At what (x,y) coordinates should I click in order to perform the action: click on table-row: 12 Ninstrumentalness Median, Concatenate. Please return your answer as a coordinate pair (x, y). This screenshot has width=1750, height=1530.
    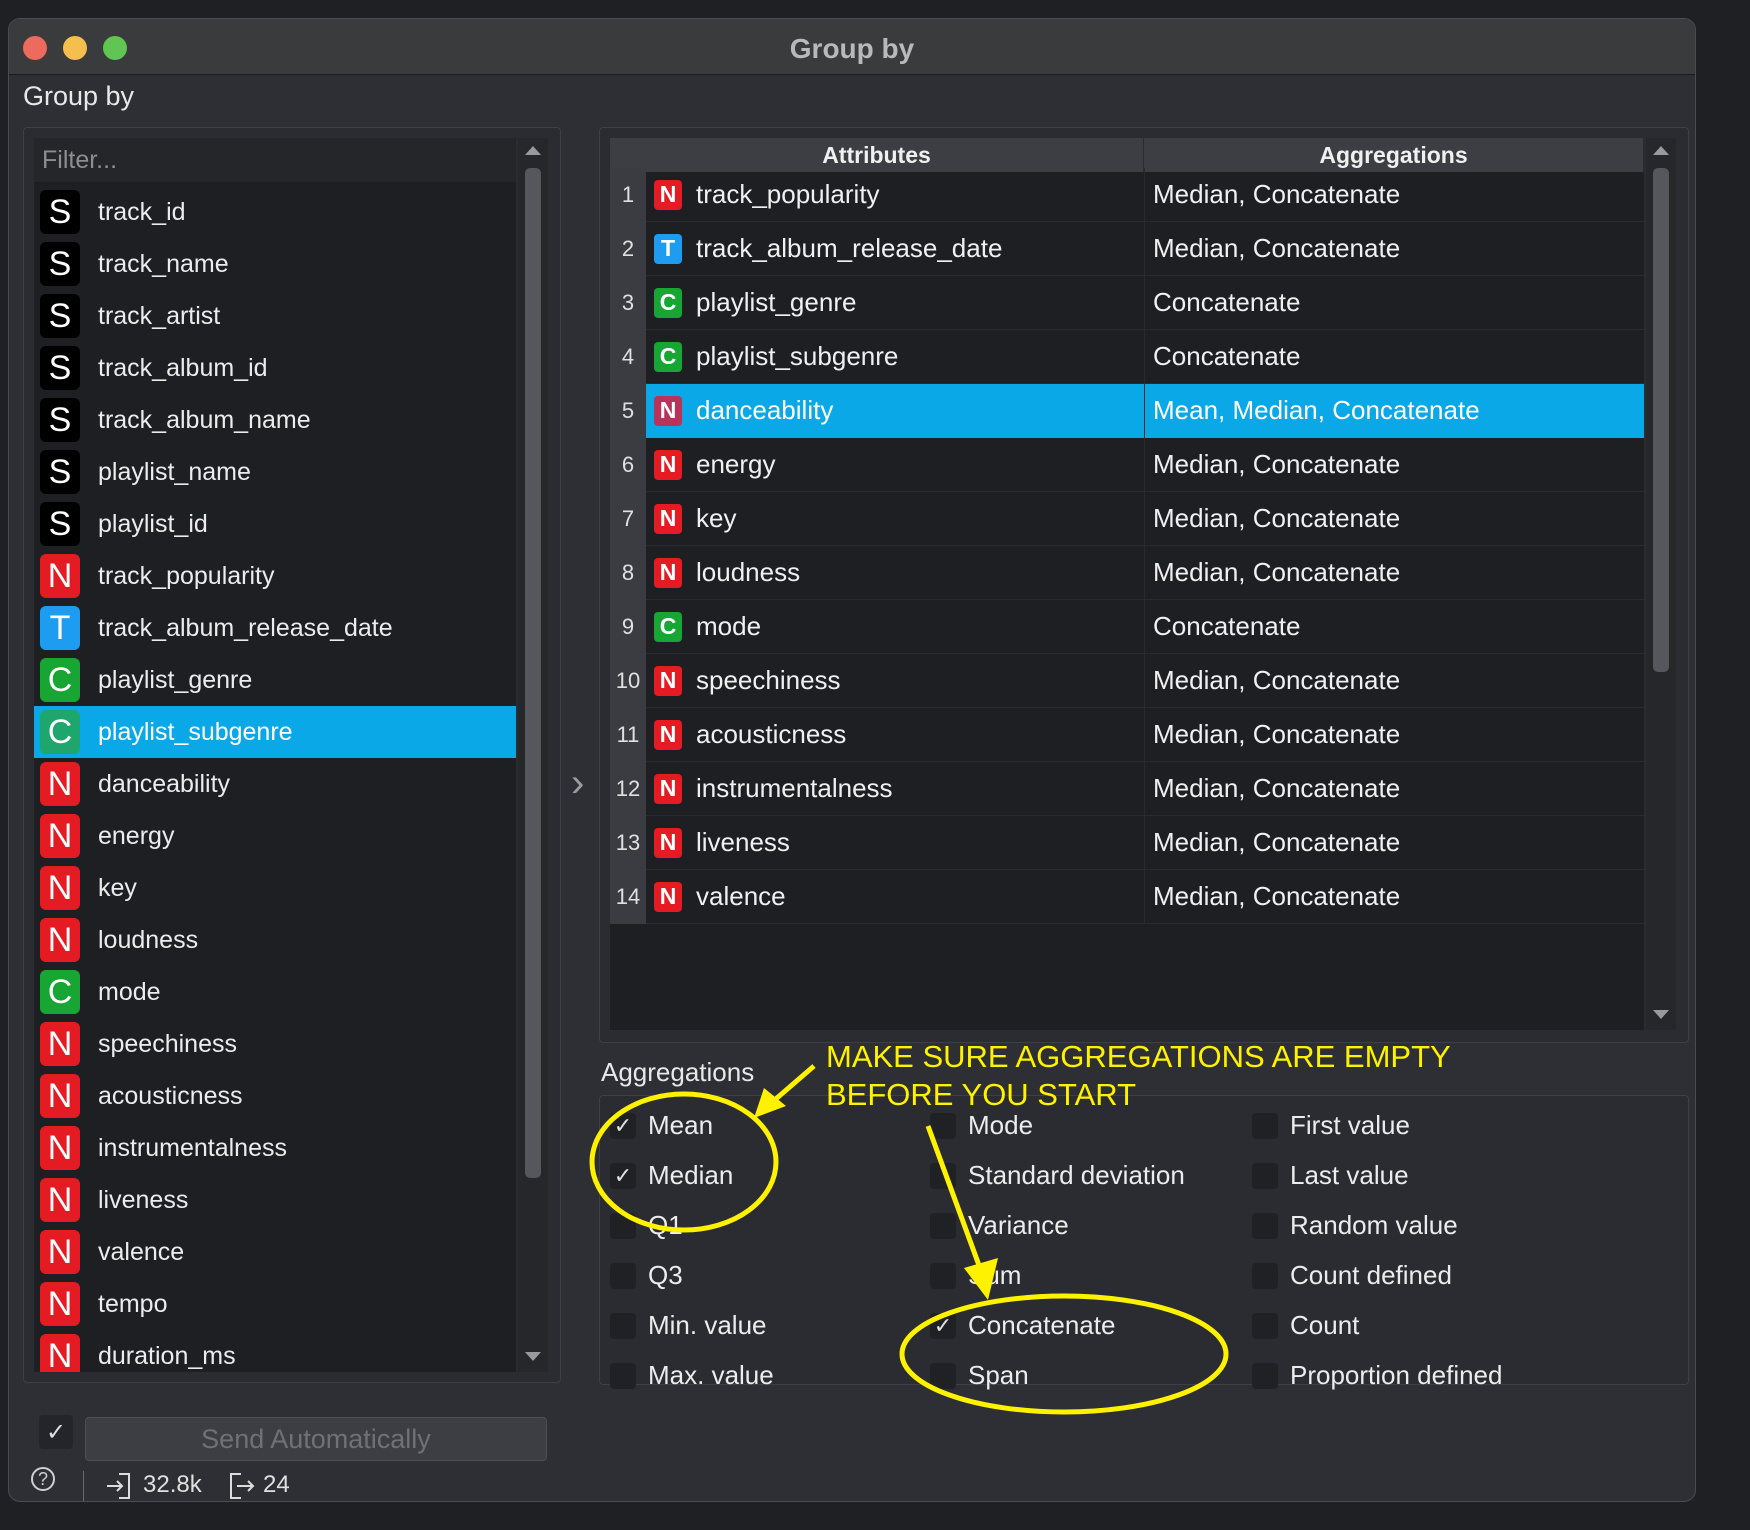
    Looking at the image, I should click on (1127, 788).